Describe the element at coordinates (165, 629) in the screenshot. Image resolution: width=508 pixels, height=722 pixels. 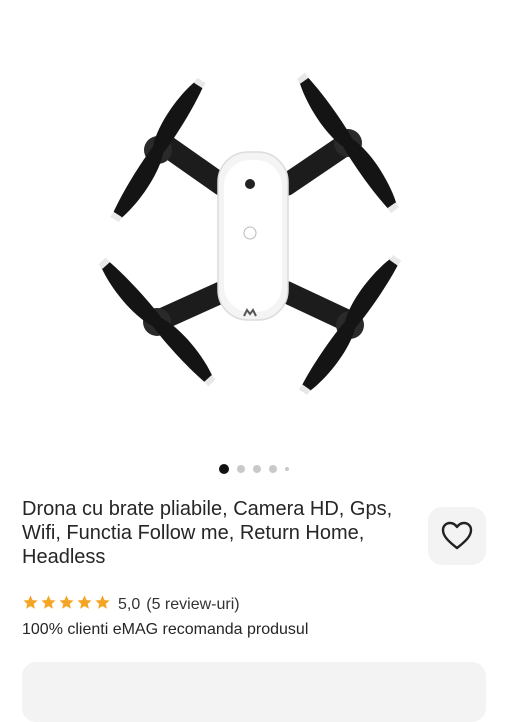
I see `recommendation-text: 100% clienti eMAG recomanda produsul` at that location.